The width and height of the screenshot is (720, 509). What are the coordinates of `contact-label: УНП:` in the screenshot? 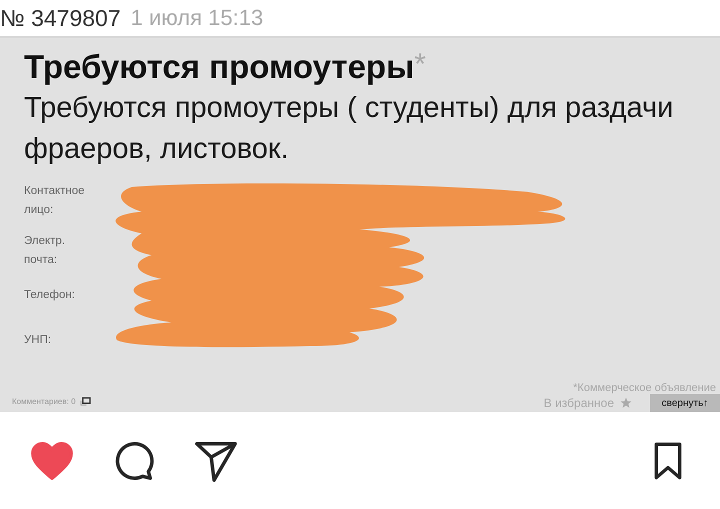 It's located at (38, 340).